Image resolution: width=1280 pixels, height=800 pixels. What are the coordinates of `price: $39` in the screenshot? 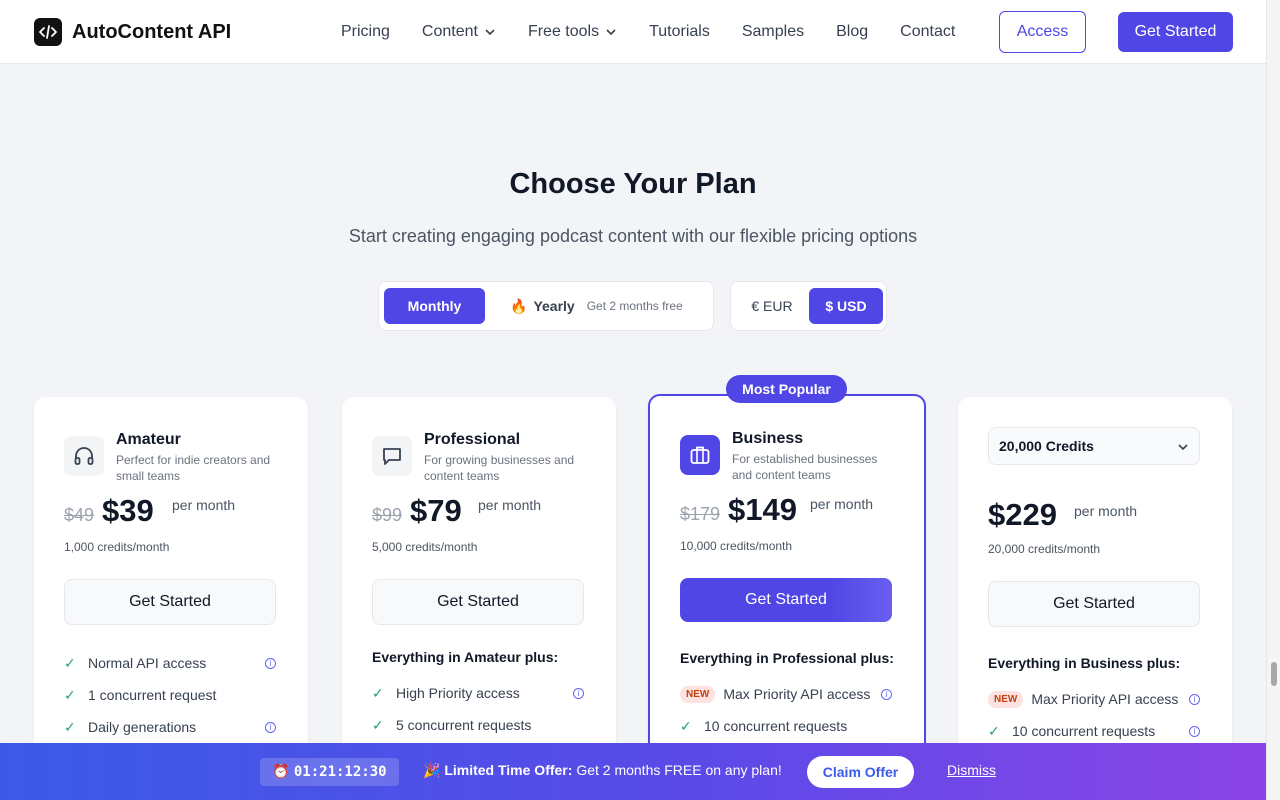 It's located at (128, 510).